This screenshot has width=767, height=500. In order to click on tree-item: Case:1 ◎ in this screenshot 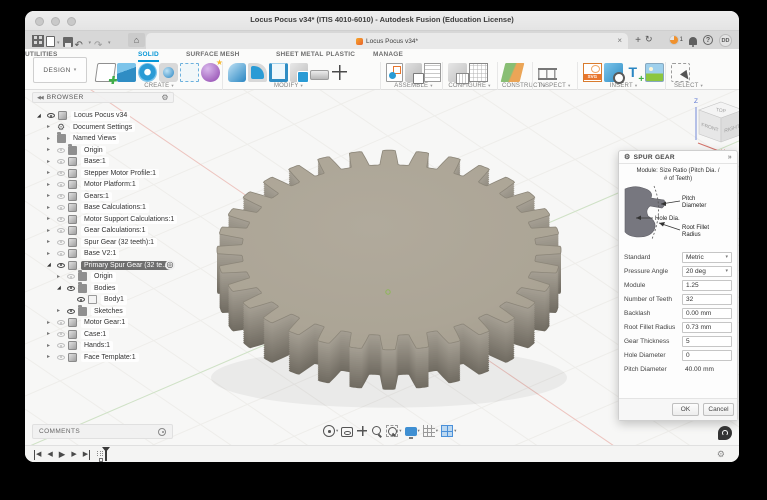, I will do `click(103, 335)`.